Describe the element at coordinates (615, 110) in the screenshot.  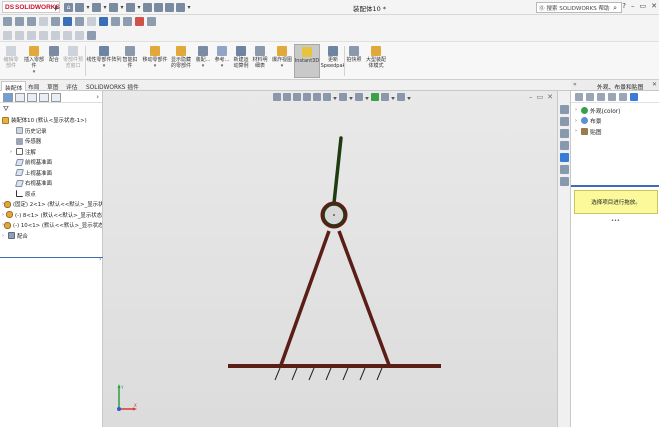
I see `tree-item-appearances: › 外观(color)` at that location.